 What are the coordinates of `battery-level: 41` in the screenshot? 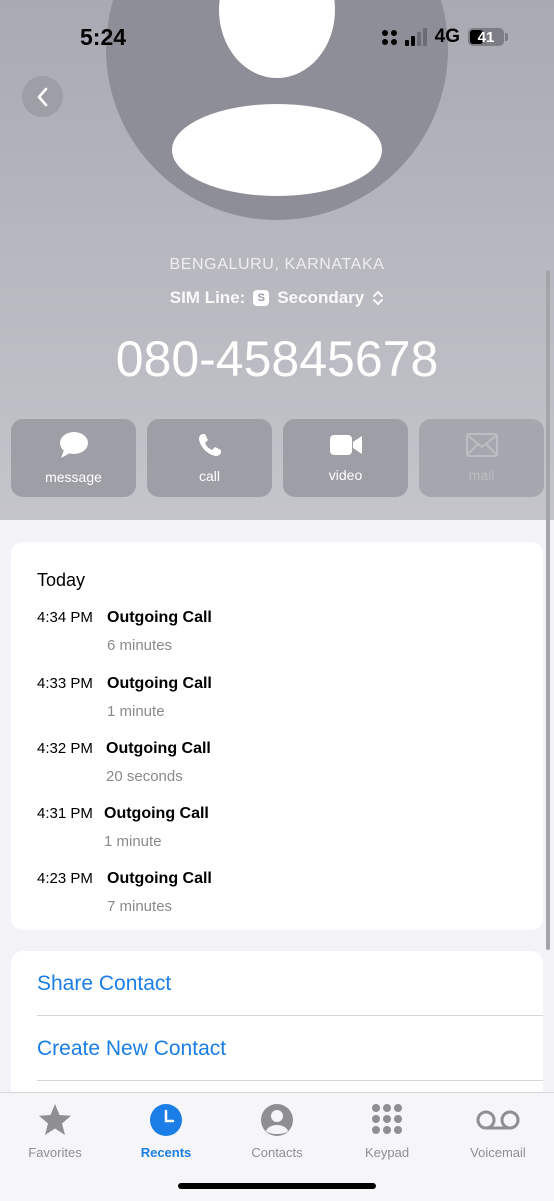 It's located at (486, 37).